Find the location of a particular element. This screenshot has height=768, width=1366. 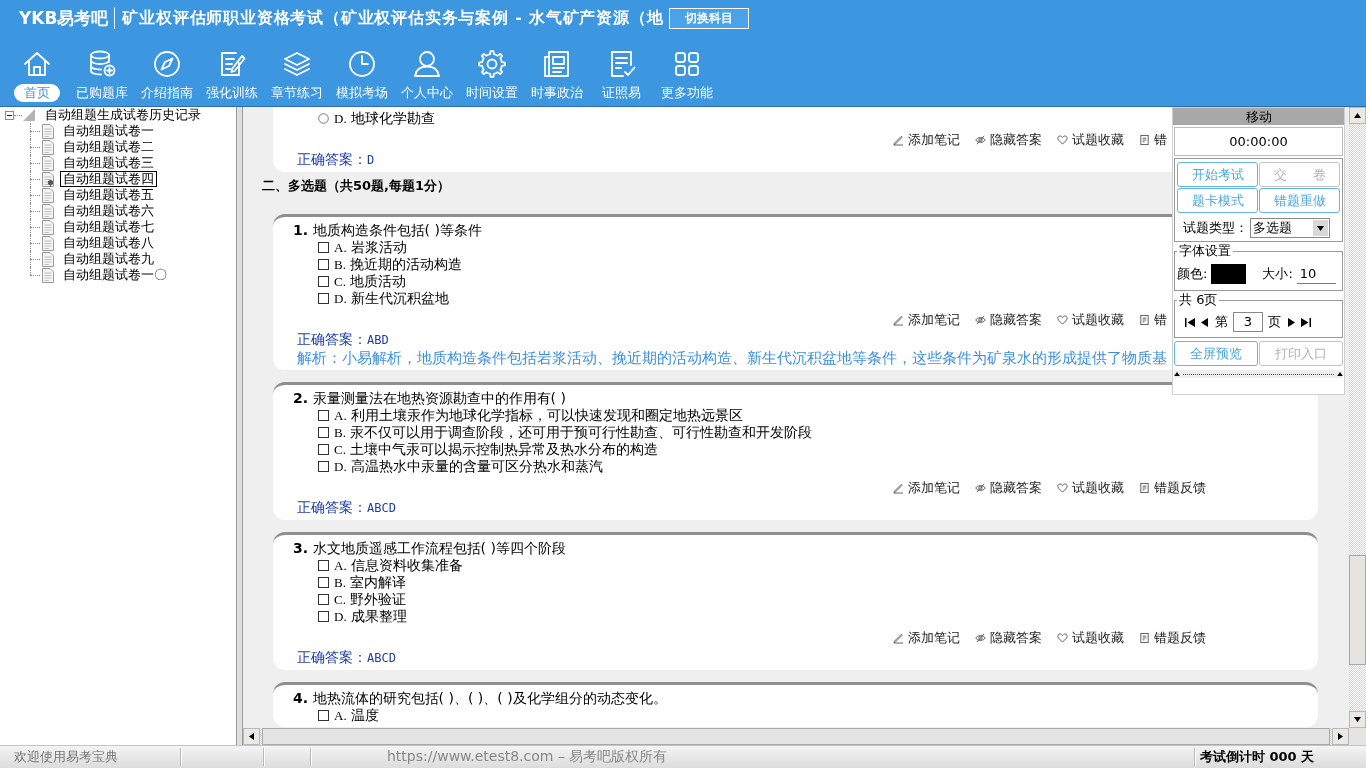

option-text: D. 成果整理 is located at coordinates (371, 616).